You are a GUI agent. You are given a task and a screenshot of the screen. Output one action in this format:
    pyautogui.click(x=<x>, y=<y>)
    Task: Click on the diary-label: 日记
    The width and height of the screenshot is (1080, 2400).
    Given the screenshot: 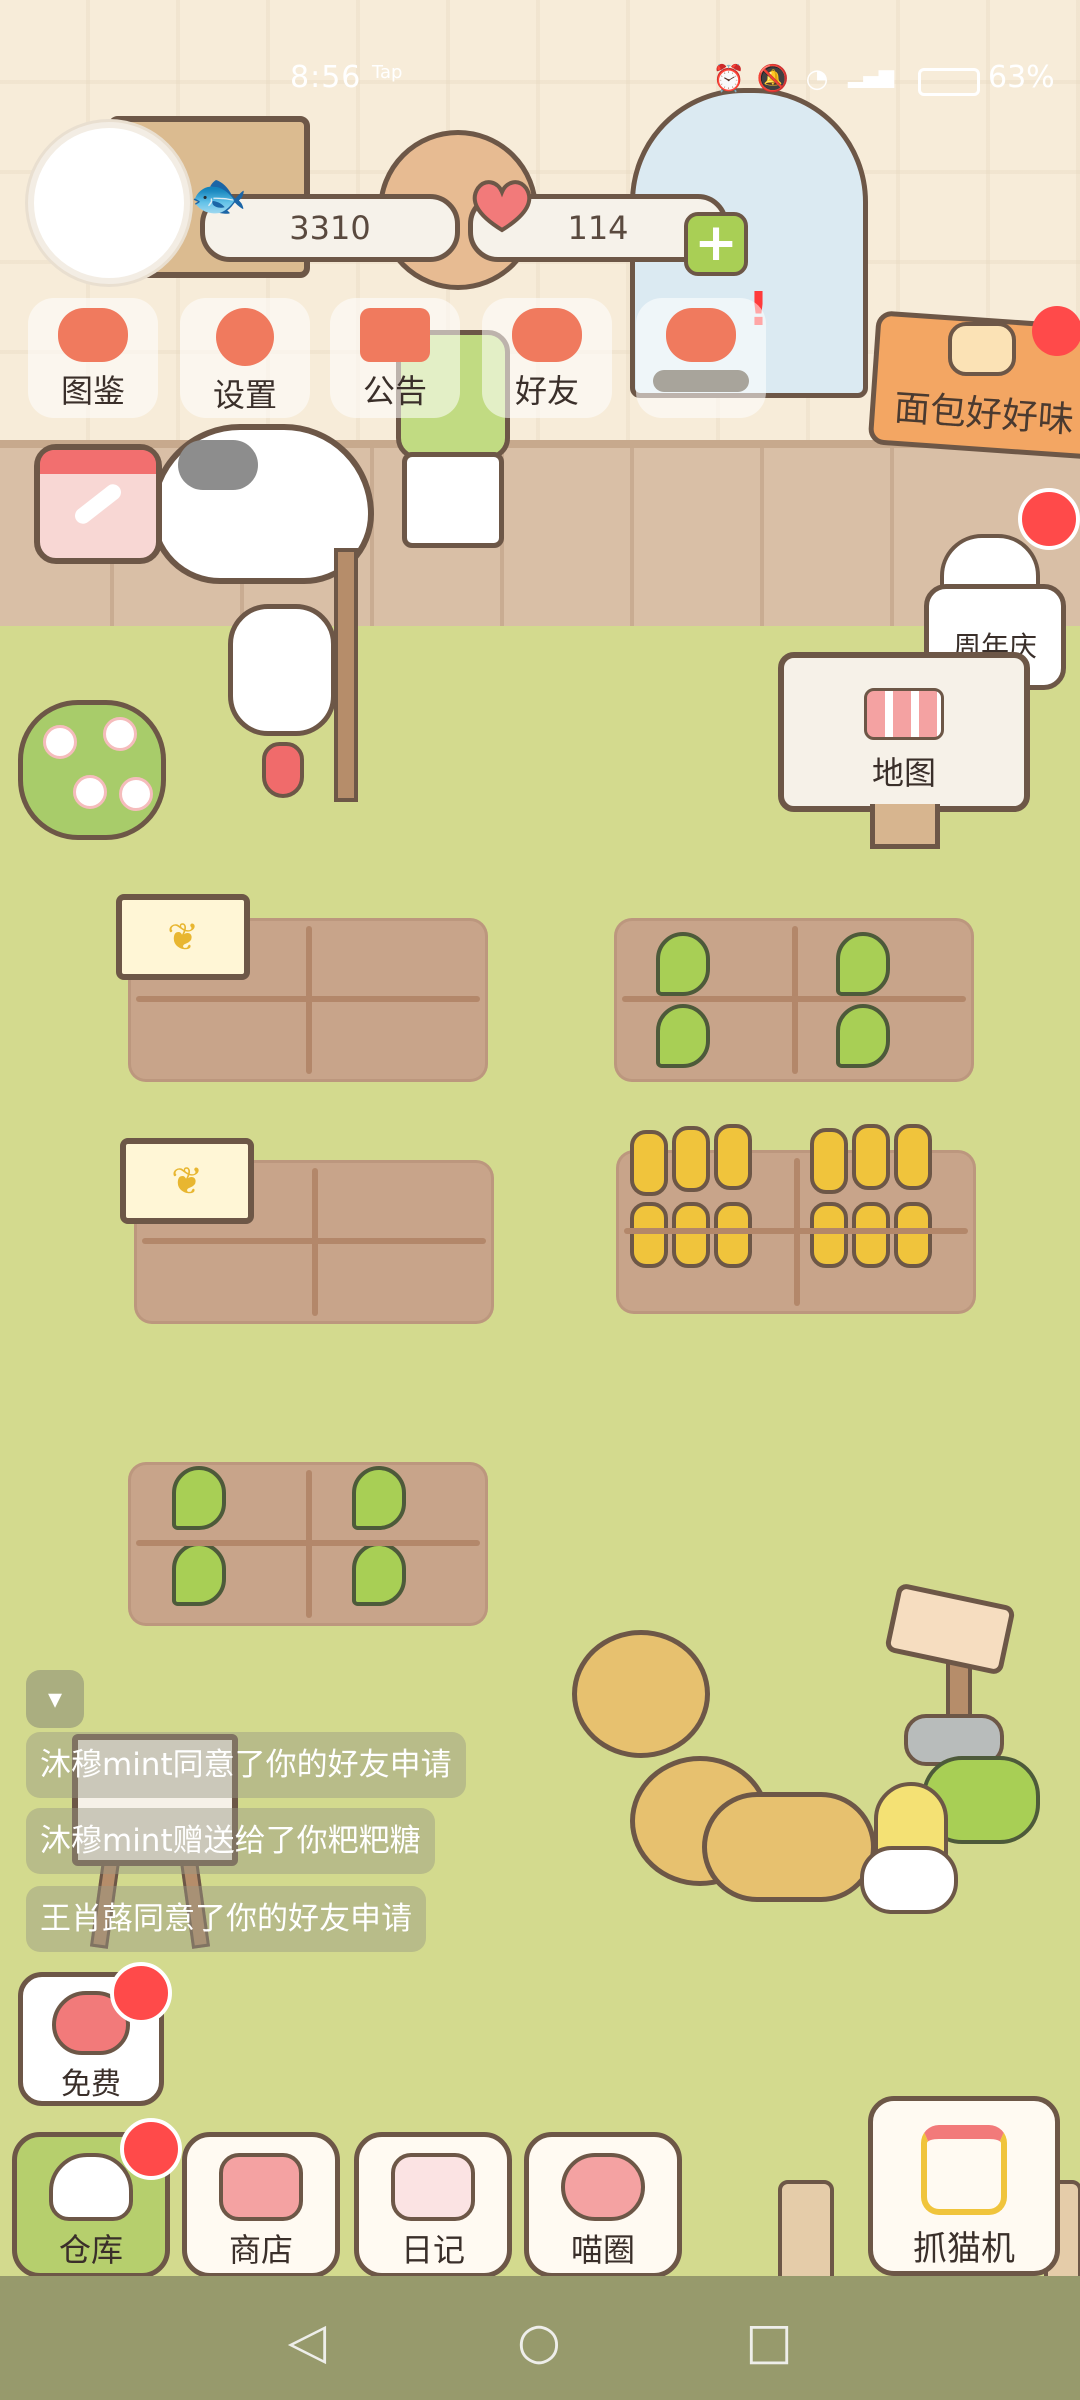 What is the action you would take?
    pyautogui.click(x=432, y=2250)
    